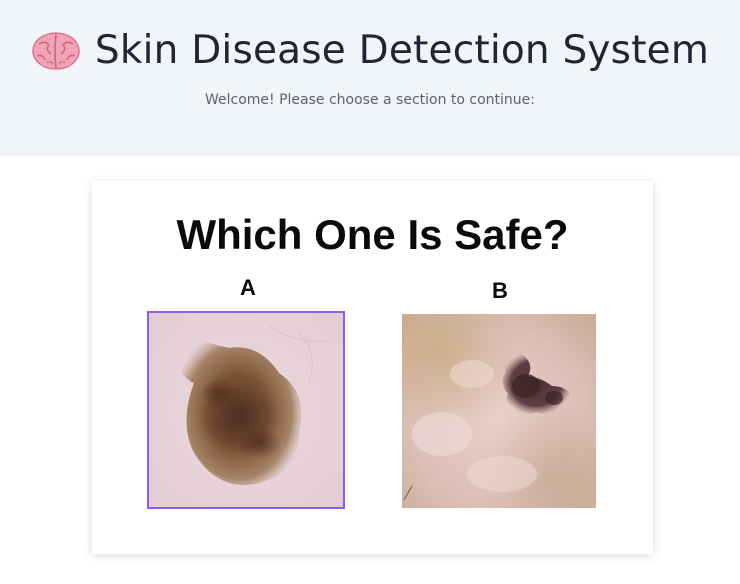 The width and height of the screenshot is (740, 584). Describe the element at coordinates (246, 410) in the screenshot. I see `option-a-image` at that location.